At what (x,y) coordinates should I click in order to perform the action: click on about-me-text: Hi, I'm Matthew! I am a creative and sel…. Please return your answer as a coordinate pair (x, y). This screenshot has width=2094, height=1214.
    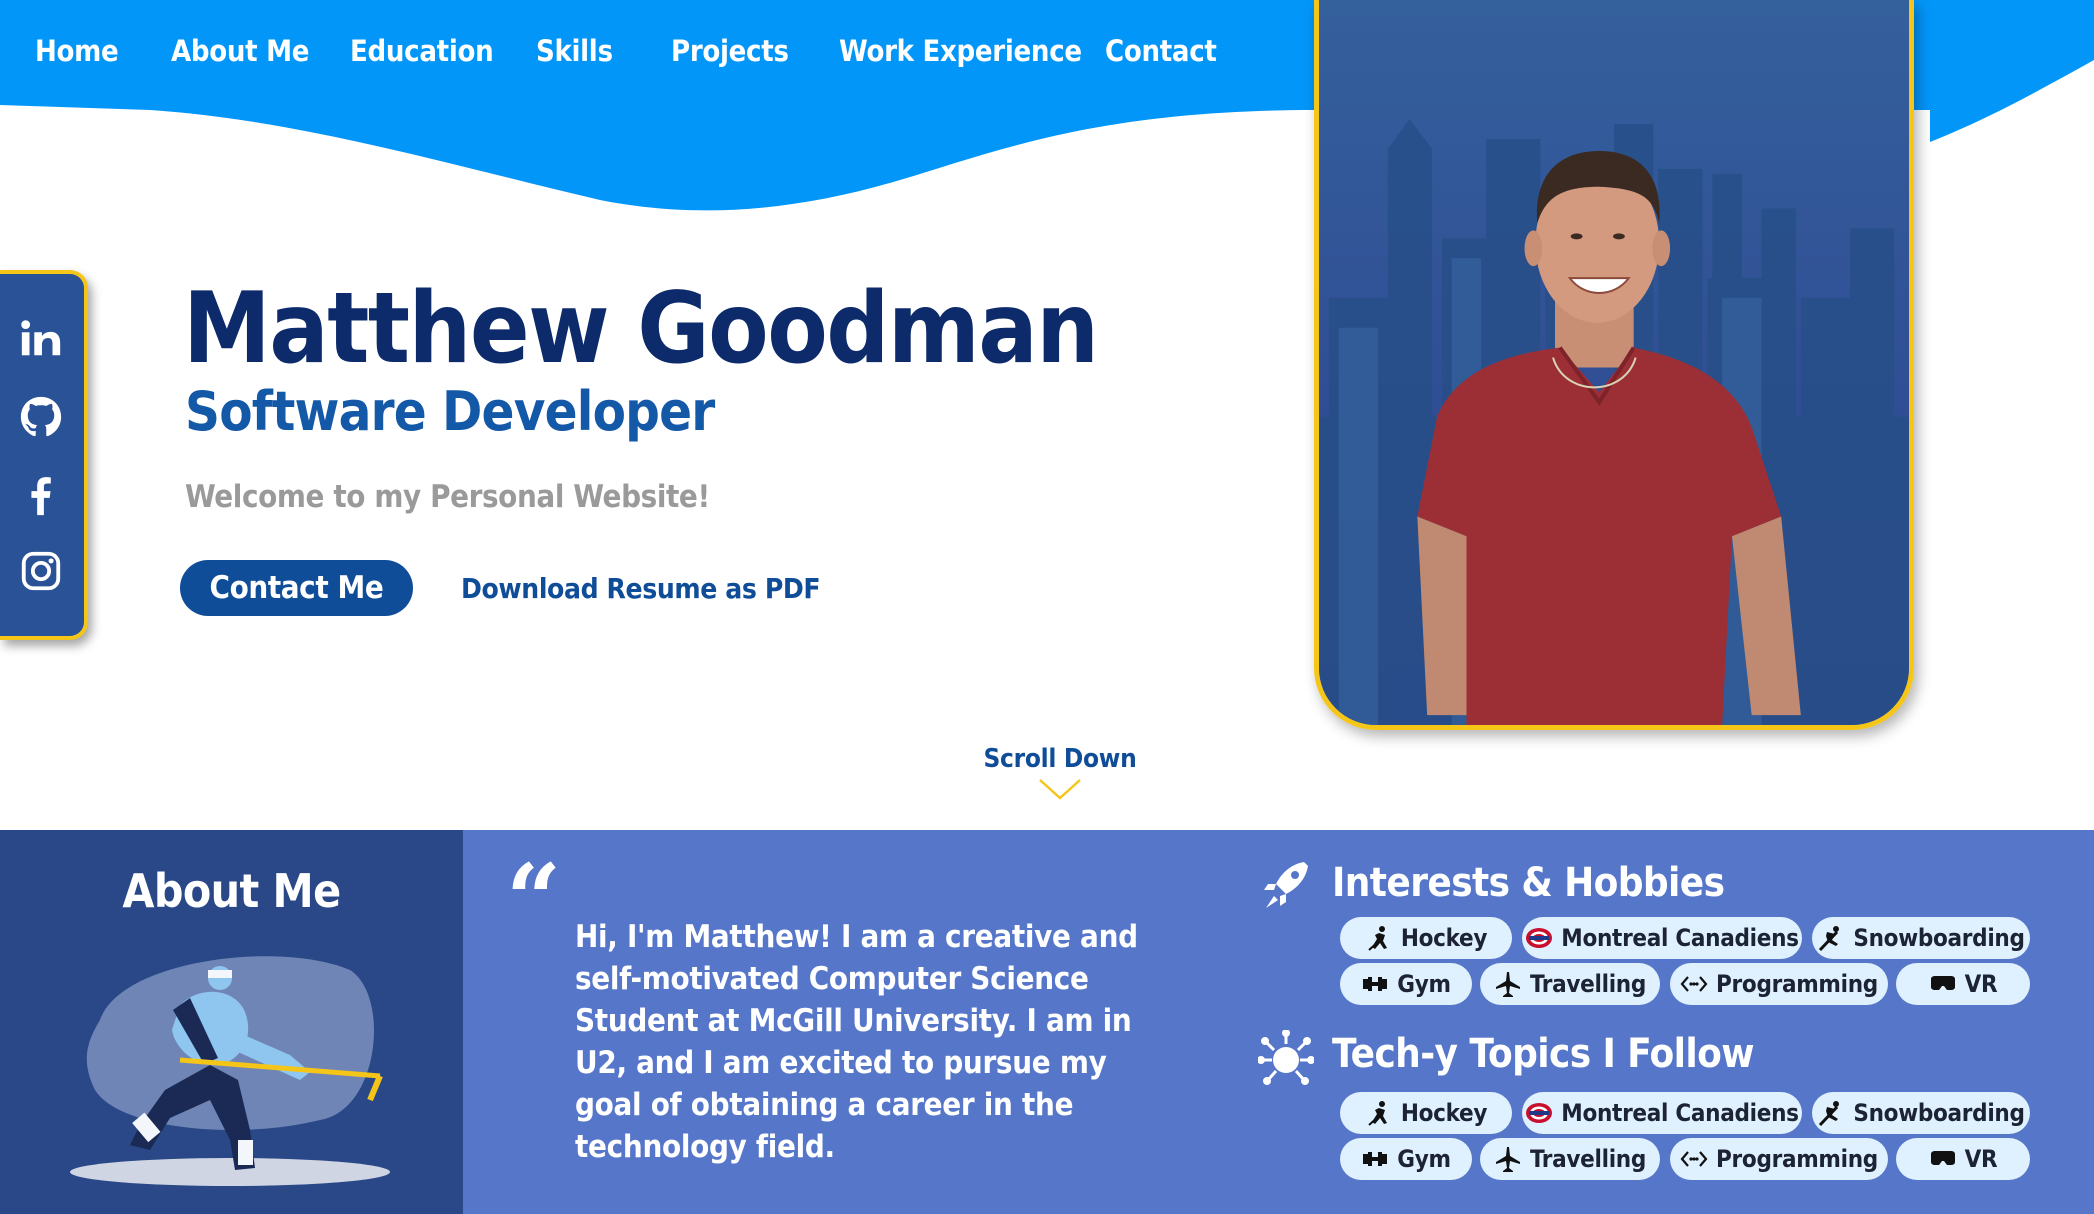
    Looking at the image, I should click on (856, 1042).